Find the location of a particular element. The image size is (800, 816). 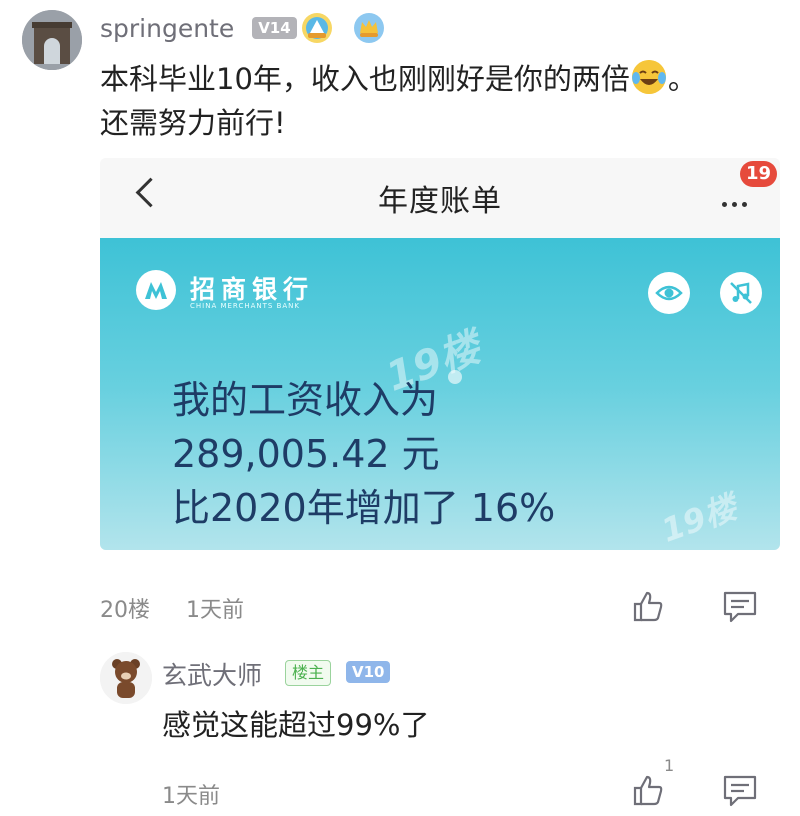

floor-number: 20楼 is located at coordinates (125, 610).